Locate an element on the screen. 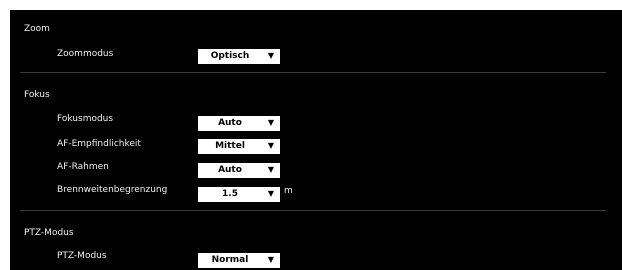  focus-mode-label: Fokusmodus is located at coordinates (85, 119).